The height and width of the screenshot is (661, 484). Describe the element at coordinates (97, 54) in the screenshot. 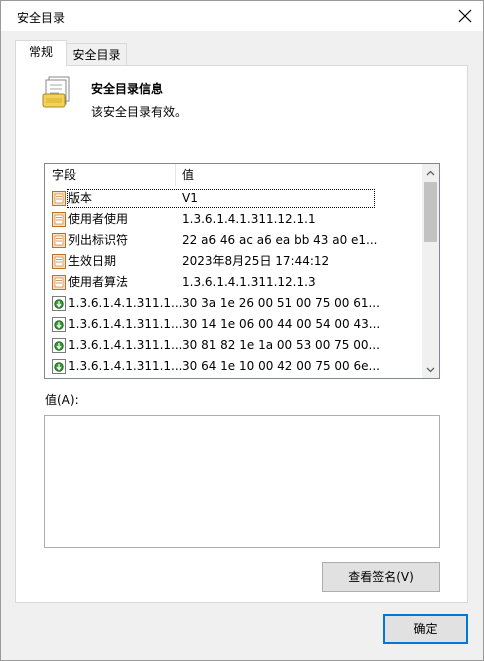

I see `tab-security-catalog: 安全目录` at that location.